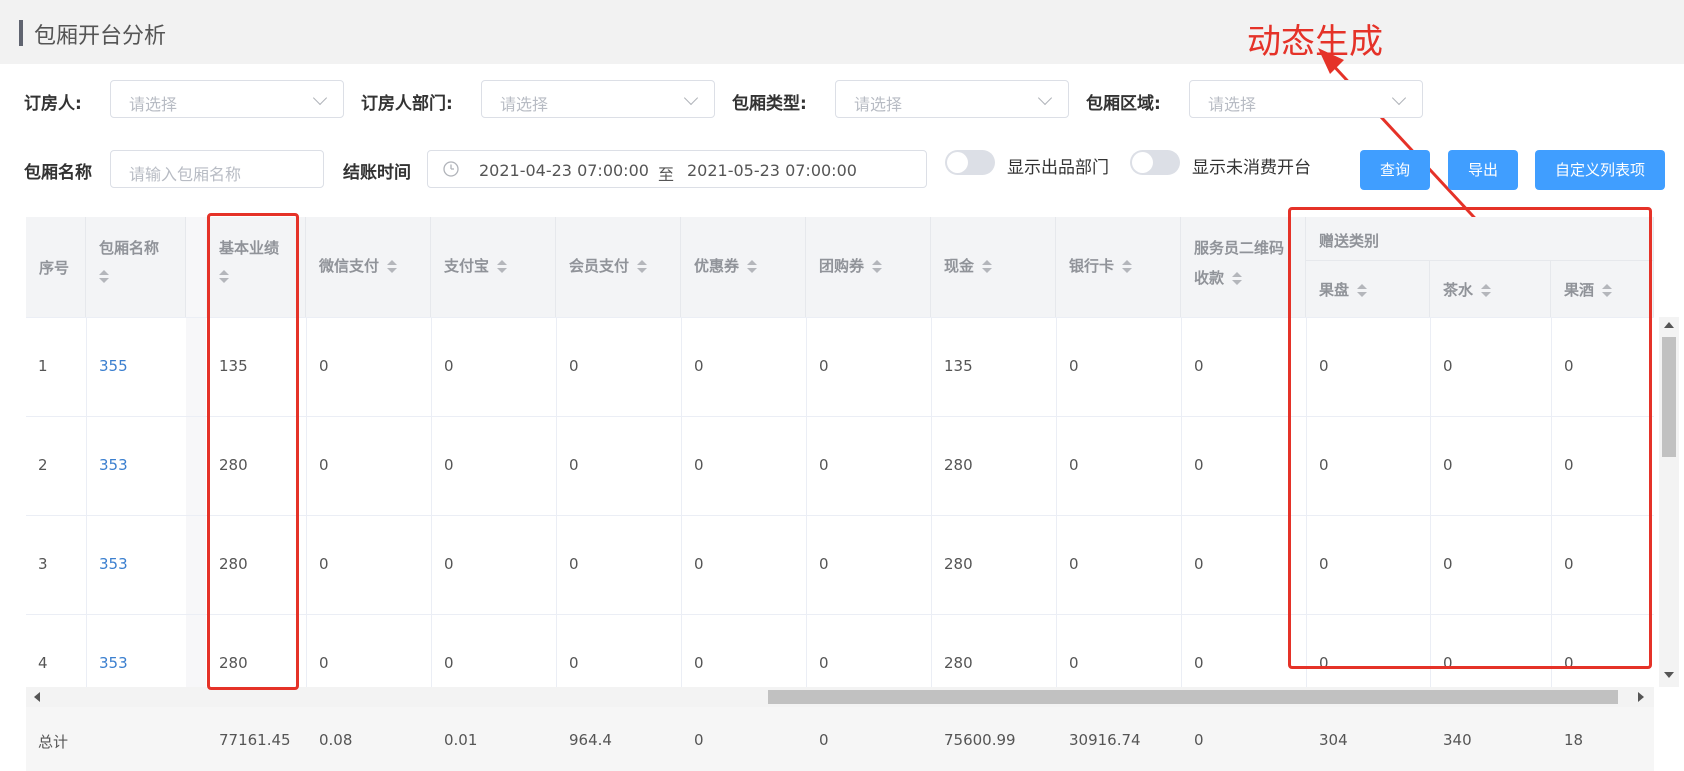 This screenshot has width=1684, height=771. What do you see at coordinates (336, 740) in the screenshot?
I see `total-wechat: 0.08` at bounding box center [336, 740].